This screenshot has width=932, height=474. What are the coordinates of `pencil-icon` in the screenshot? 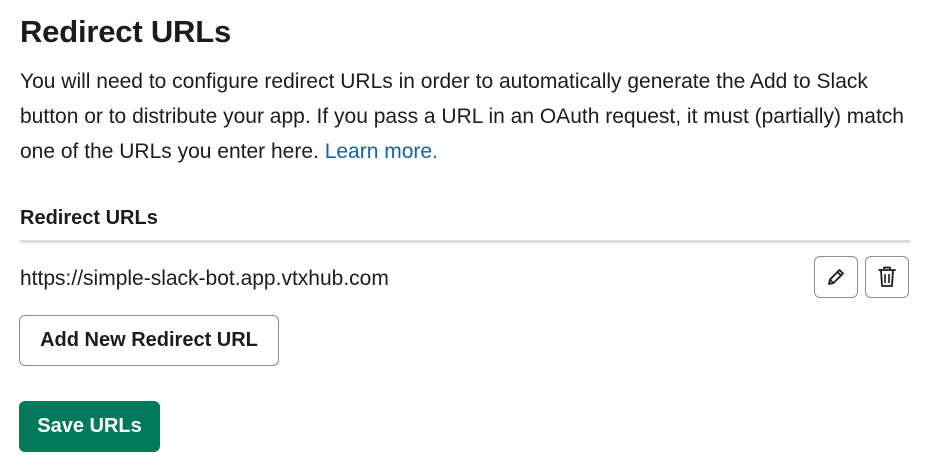 It's located at (836, 277).